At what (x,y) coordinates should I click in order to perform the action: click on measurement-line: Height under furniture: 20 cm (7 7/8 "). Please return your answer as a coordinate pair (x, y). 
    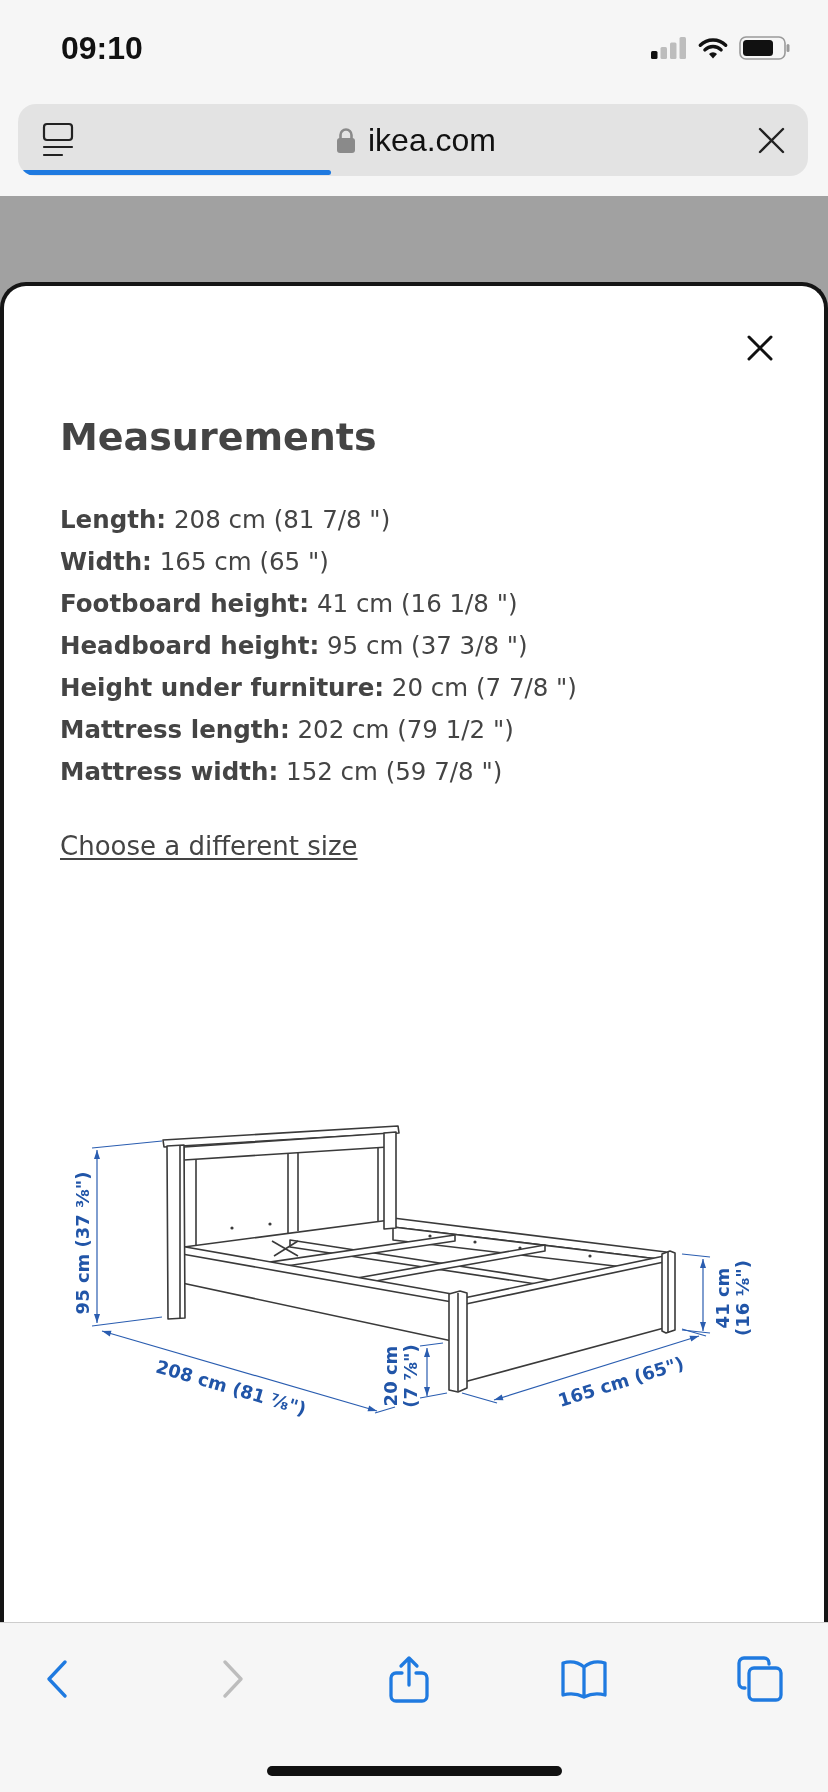
    Looking at the image, I should click on (318, 688).